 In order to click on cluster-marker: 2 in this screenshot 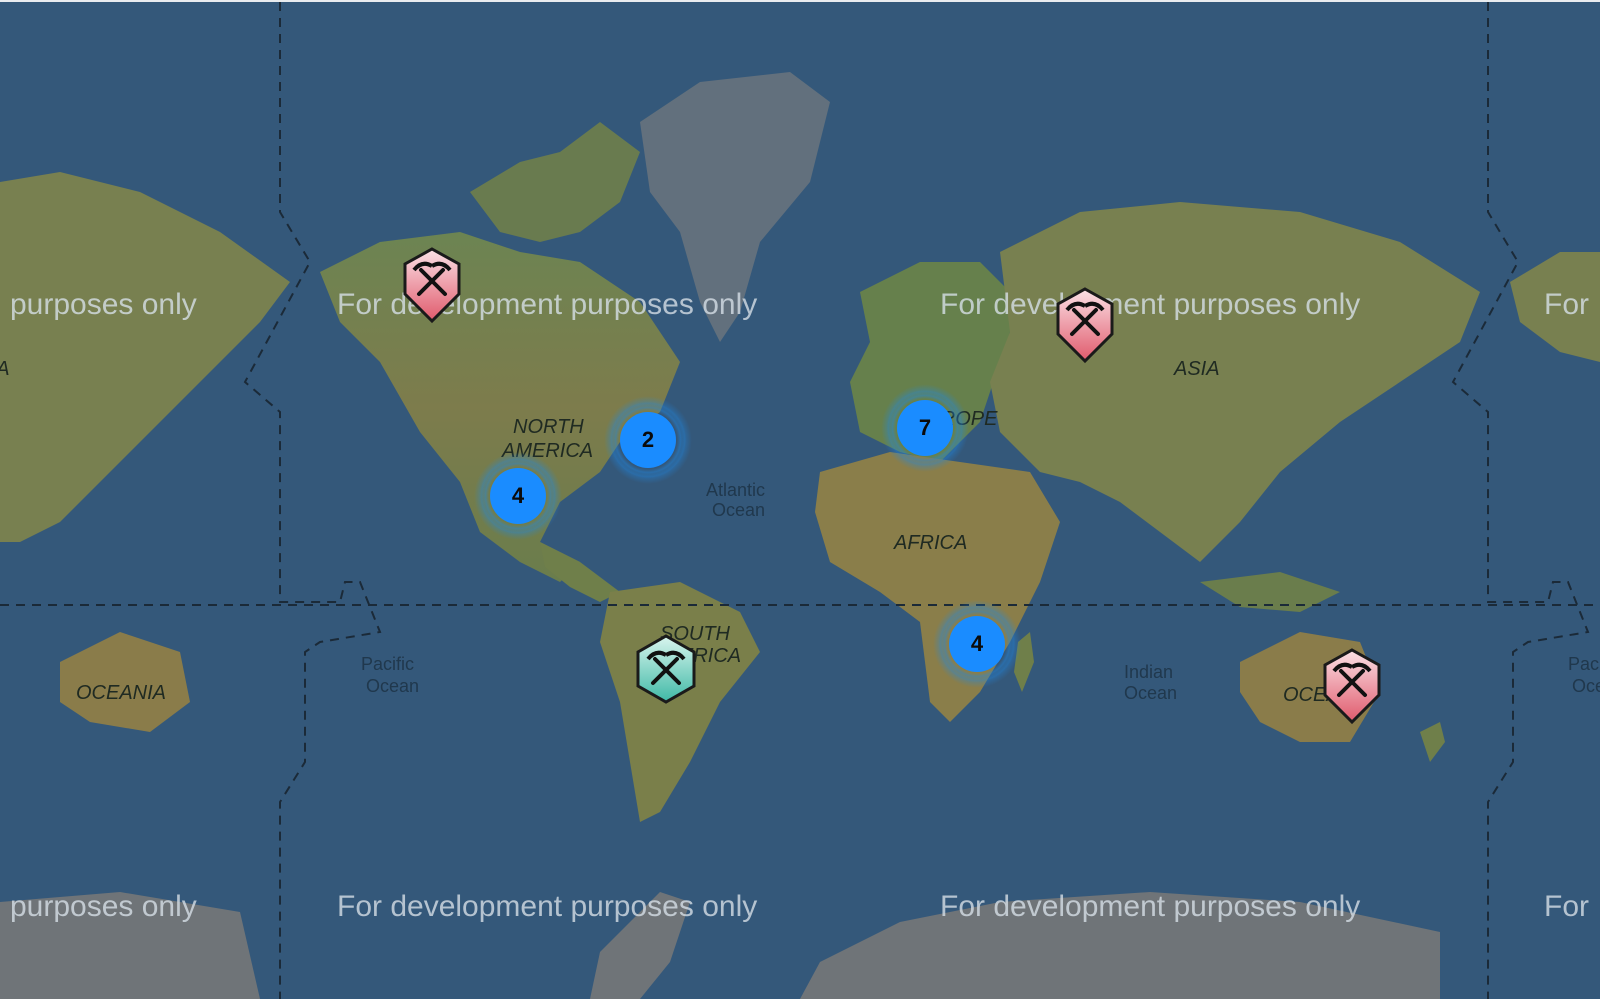, I will do `click(648, 440)`.